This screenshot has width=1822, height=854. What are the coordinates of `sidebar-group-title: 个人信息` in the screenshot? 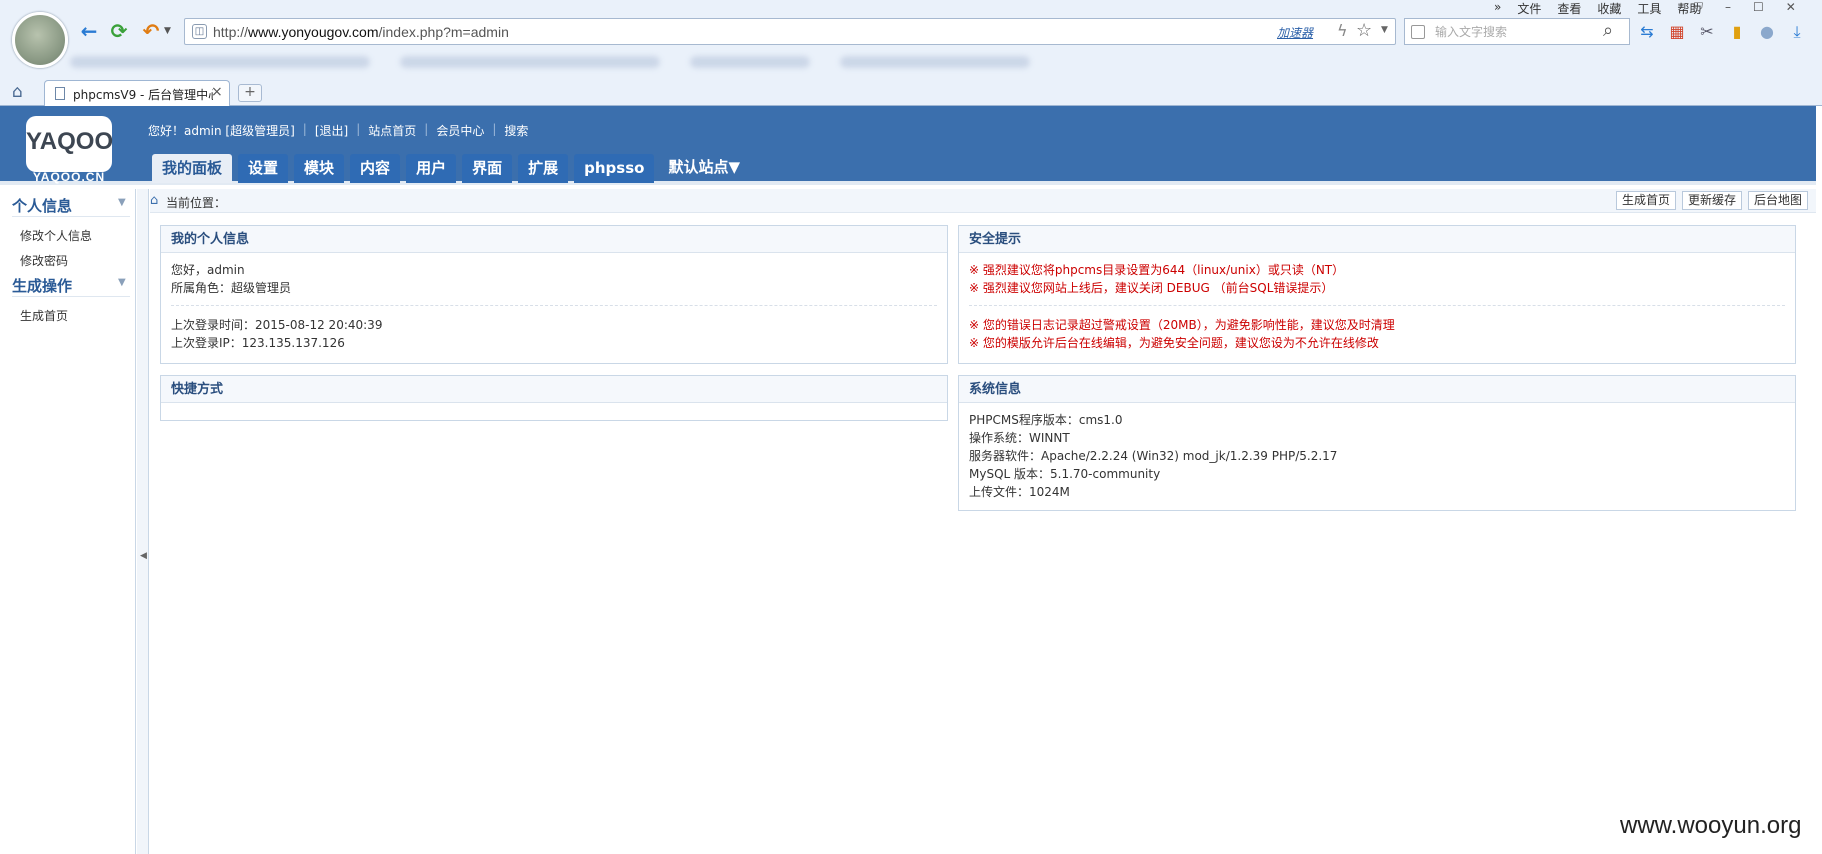 It's located at (42, 206).